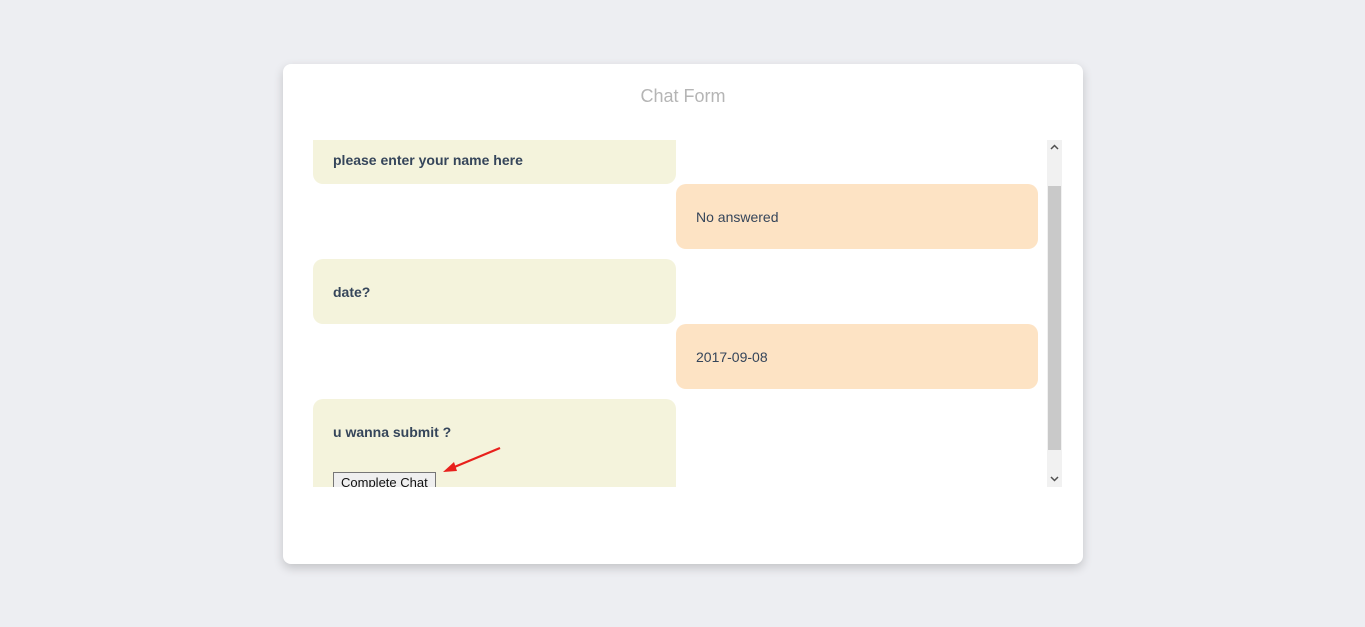  What do you see at coordinates (732, 357) in the screenshot?
I see `user-message-text: 2017-09-08` at bounding box center [732, 357].